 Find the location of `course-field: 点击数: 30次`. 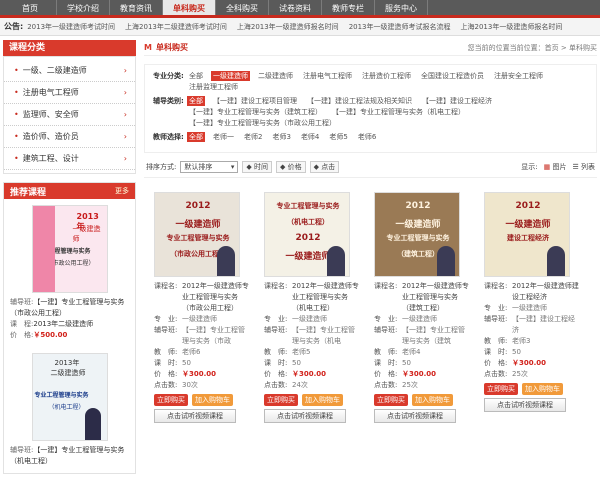

course-field: 点击数: 30次 is located at coordinates (176, 385).